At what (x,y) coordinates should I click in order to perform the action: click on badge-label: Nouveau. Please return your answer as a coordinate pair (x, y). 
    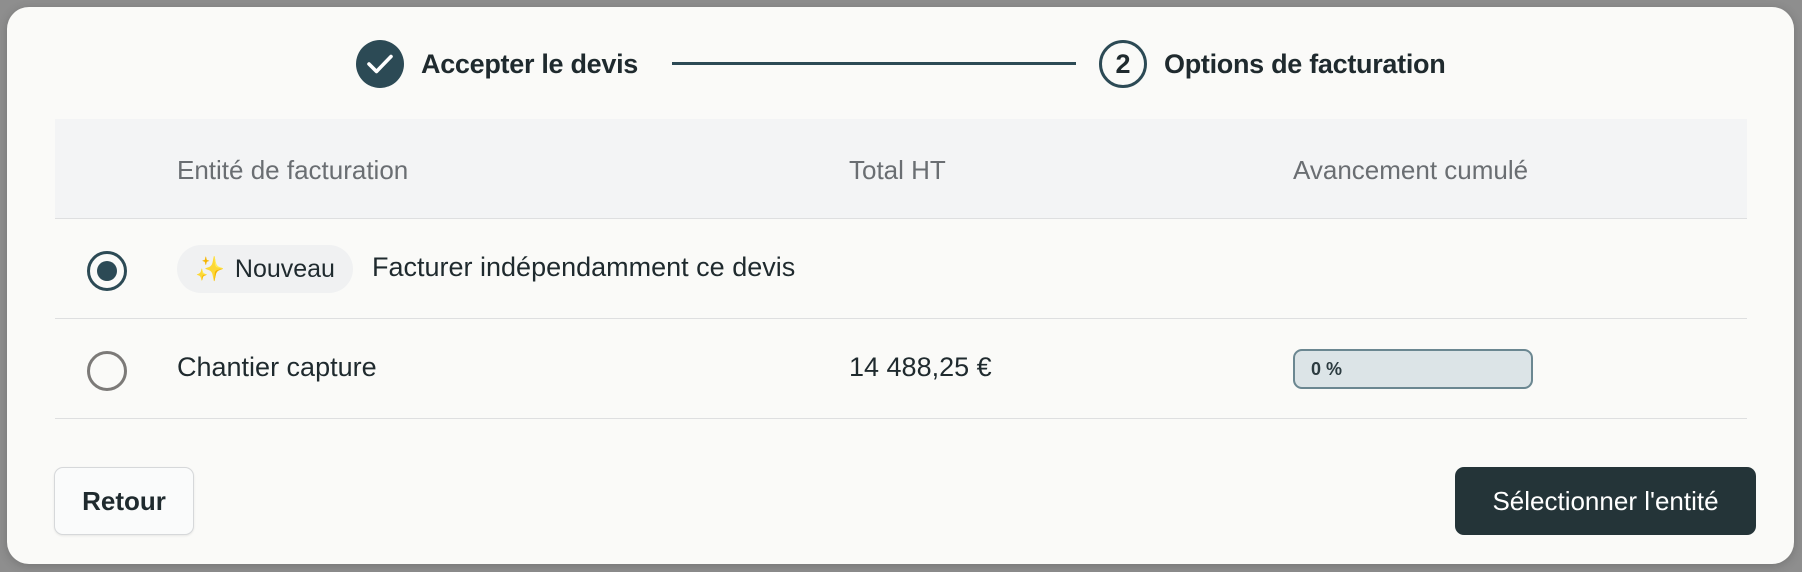
    Looking at the image, I should click on (284, 268).